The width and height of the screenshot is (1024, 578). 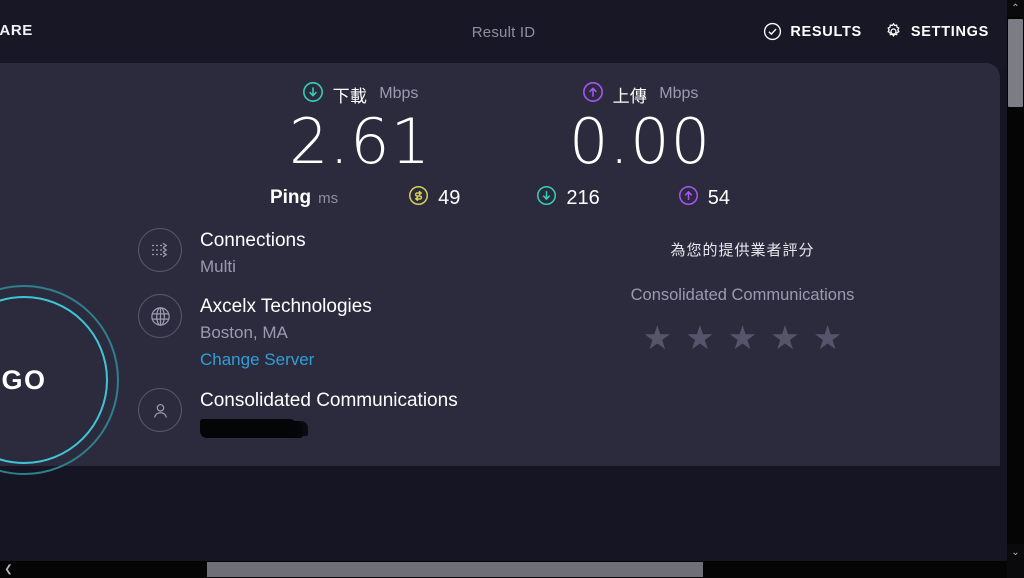 I want to click on star-3: ★, so click(x=743, y=337).